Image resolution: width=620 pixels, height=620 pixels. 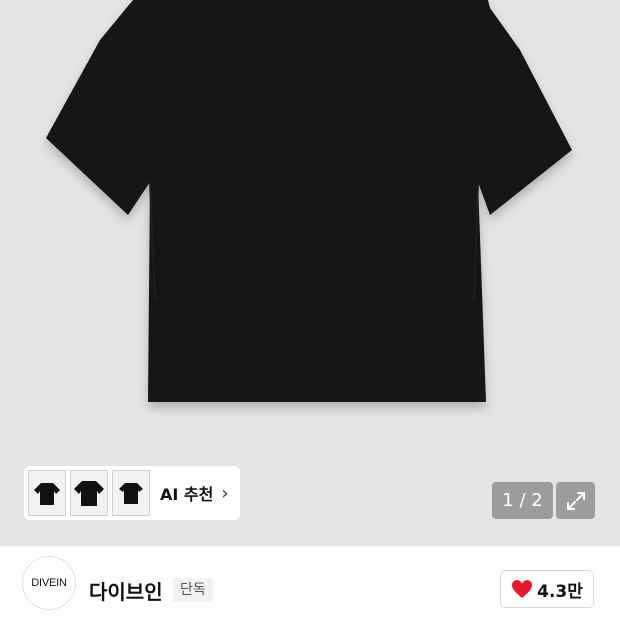 I want to click on expand-arrows-icon, so click(x=575, y=500).